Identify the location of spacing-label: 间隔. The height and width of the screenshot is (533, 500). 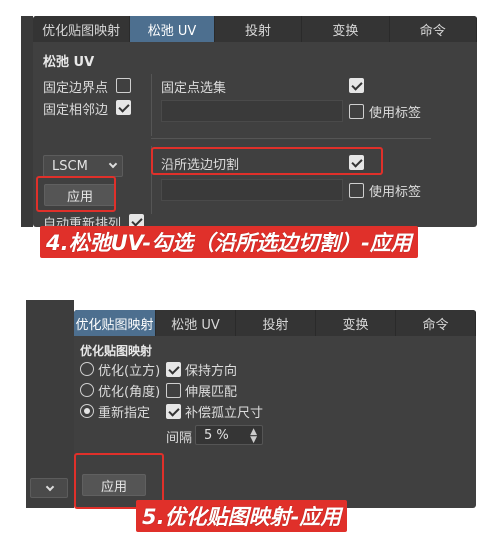
(179, 438).